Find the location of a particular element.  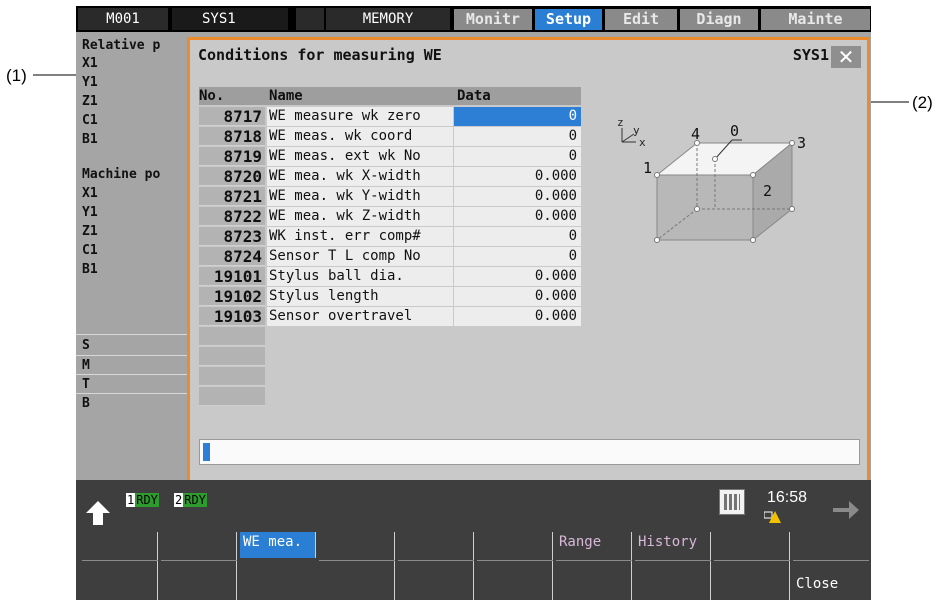

table-row: 8722 WE mea. wk Z-width 0.000 is located at coordinates (390, 216).